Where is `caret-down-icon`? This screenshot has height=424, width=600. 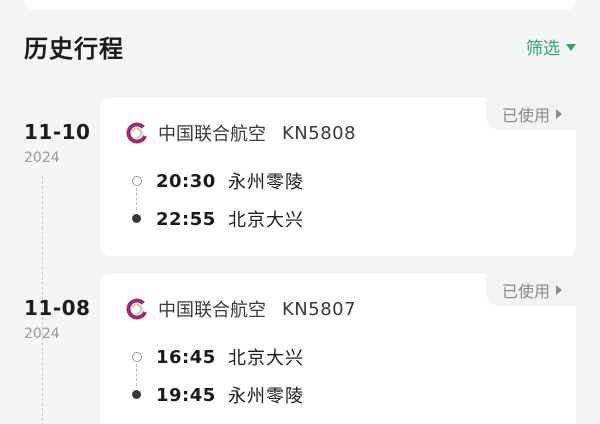
caret-down-icon is located at coordinates (571, 47).